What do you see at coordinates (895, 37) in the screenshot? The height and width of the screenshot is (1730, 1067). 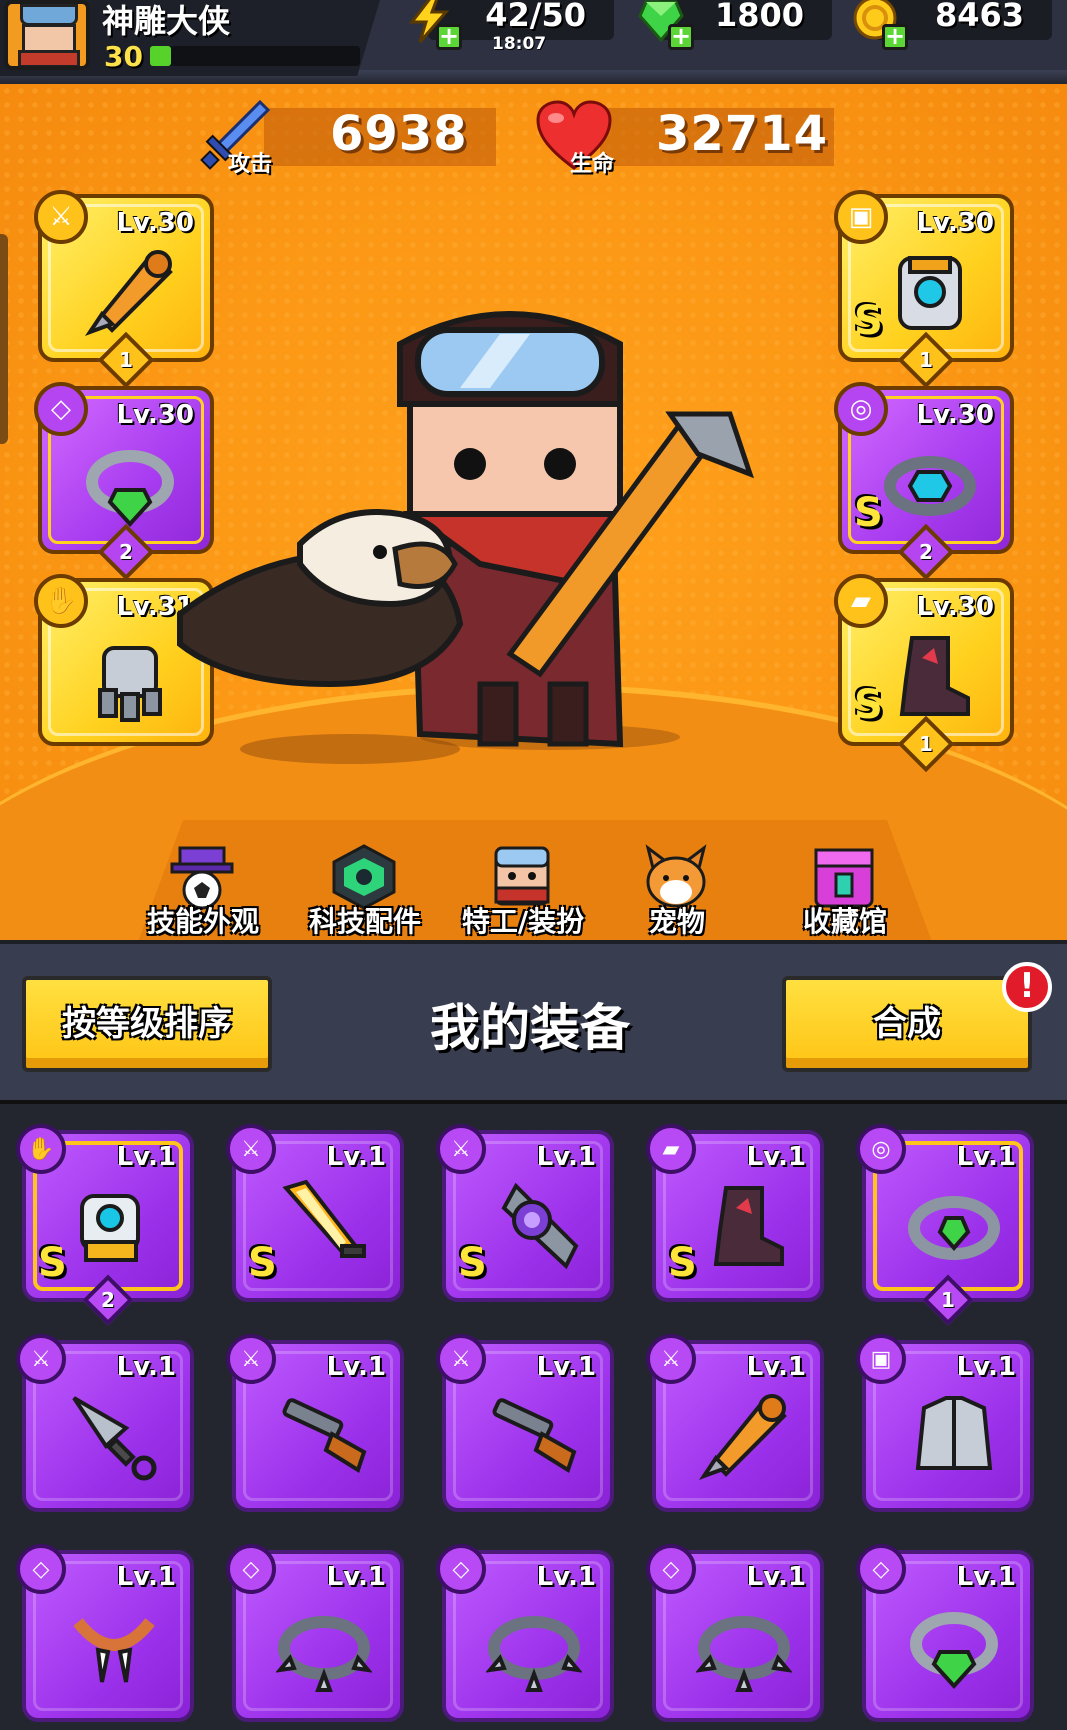 I see `add-coins-button: +` at bounding box center [895, 37].